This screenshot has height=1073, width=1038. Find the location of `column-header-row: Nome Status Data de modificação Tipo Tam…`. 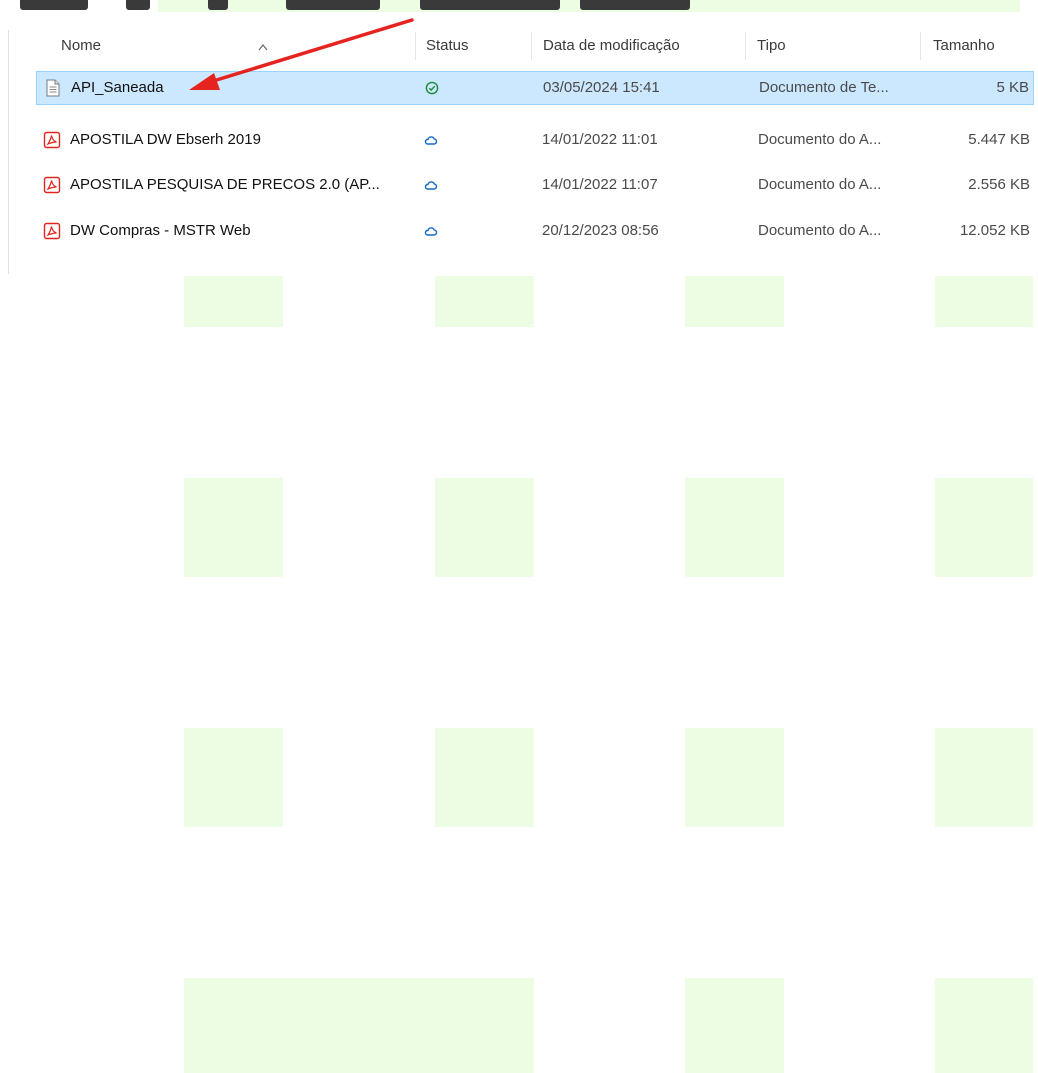

column-header-row: Nome Status Data de modificação Tipo Tam… is located at coordinates (537, 46).